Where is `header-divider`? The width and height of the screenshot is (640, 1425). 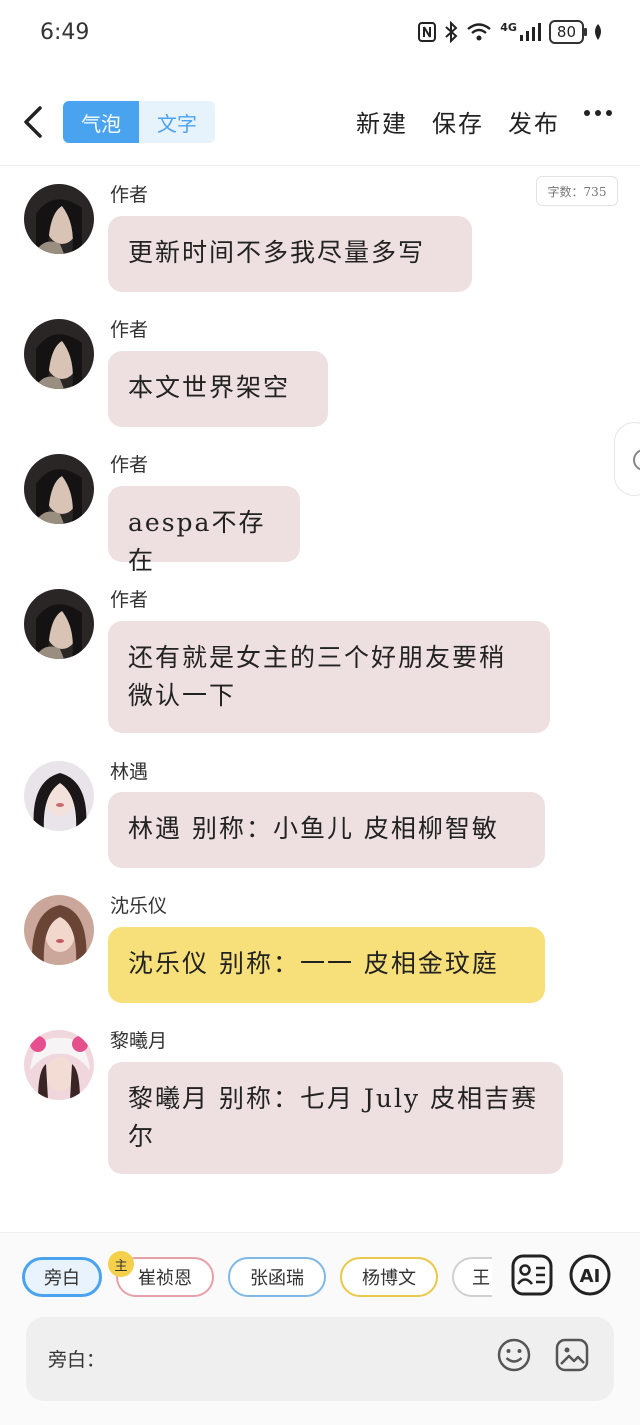
header-divider is located at coordinates (320, 165).